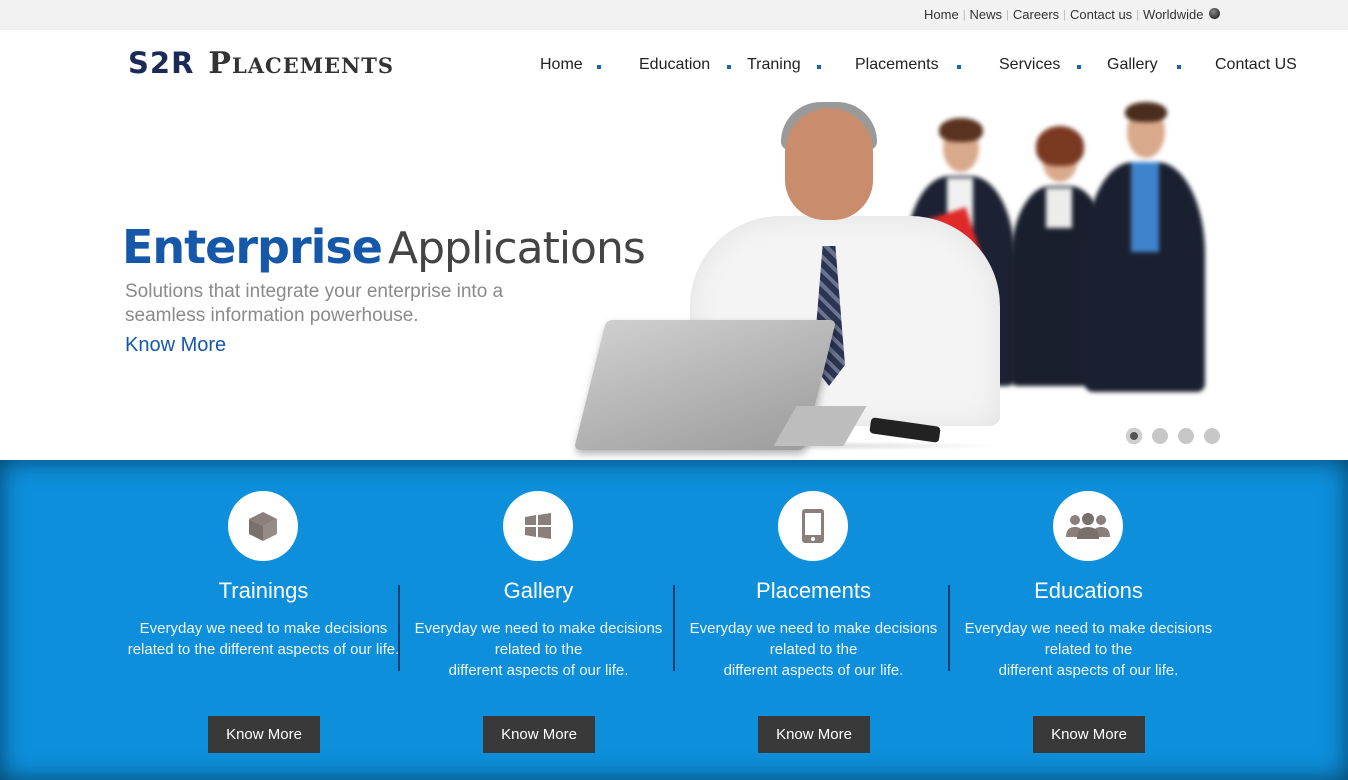  What do you see at coordinates (1256, 65) in the screenshot?
I see `nav-contact-us: Contact US` at bounding box center [1256, 65].